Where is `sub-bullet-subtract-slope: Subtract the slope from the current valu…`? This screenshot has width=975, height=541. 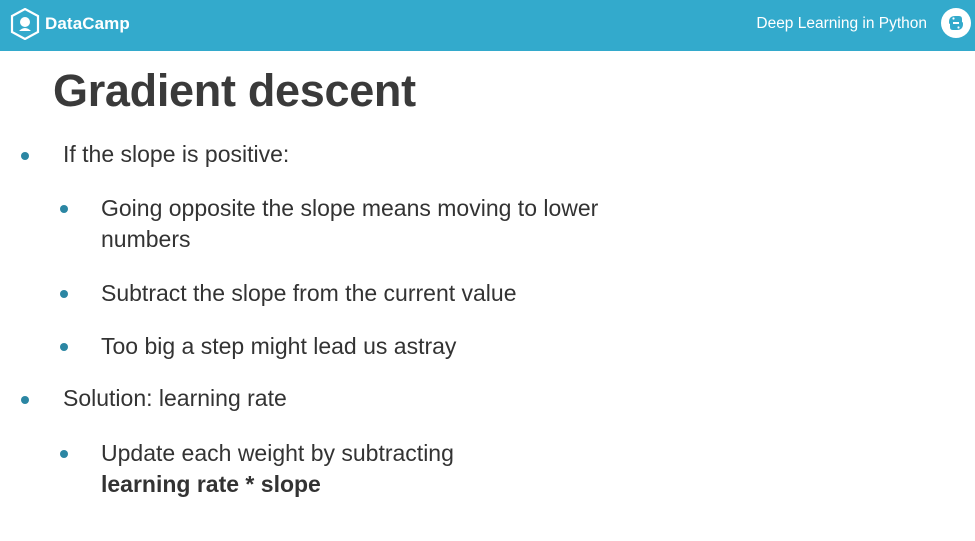
sub-bullet-subtract-slope: Subtract the slope from the current valu… is located at coordinates (309, 293).